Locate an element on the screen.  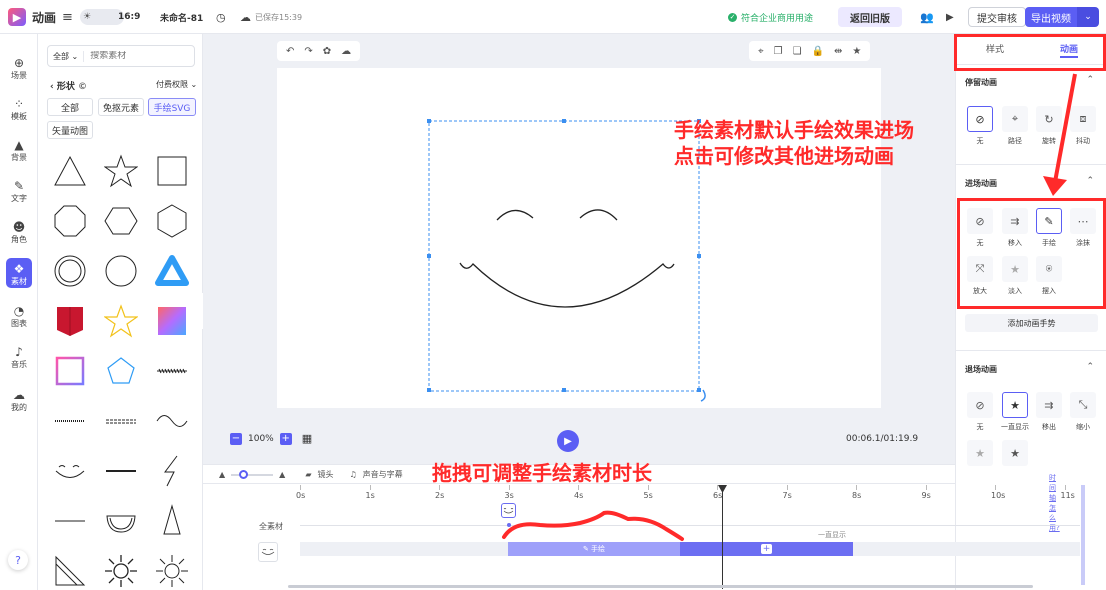
shape-gradient-frame is located at coordinates (70, 371).